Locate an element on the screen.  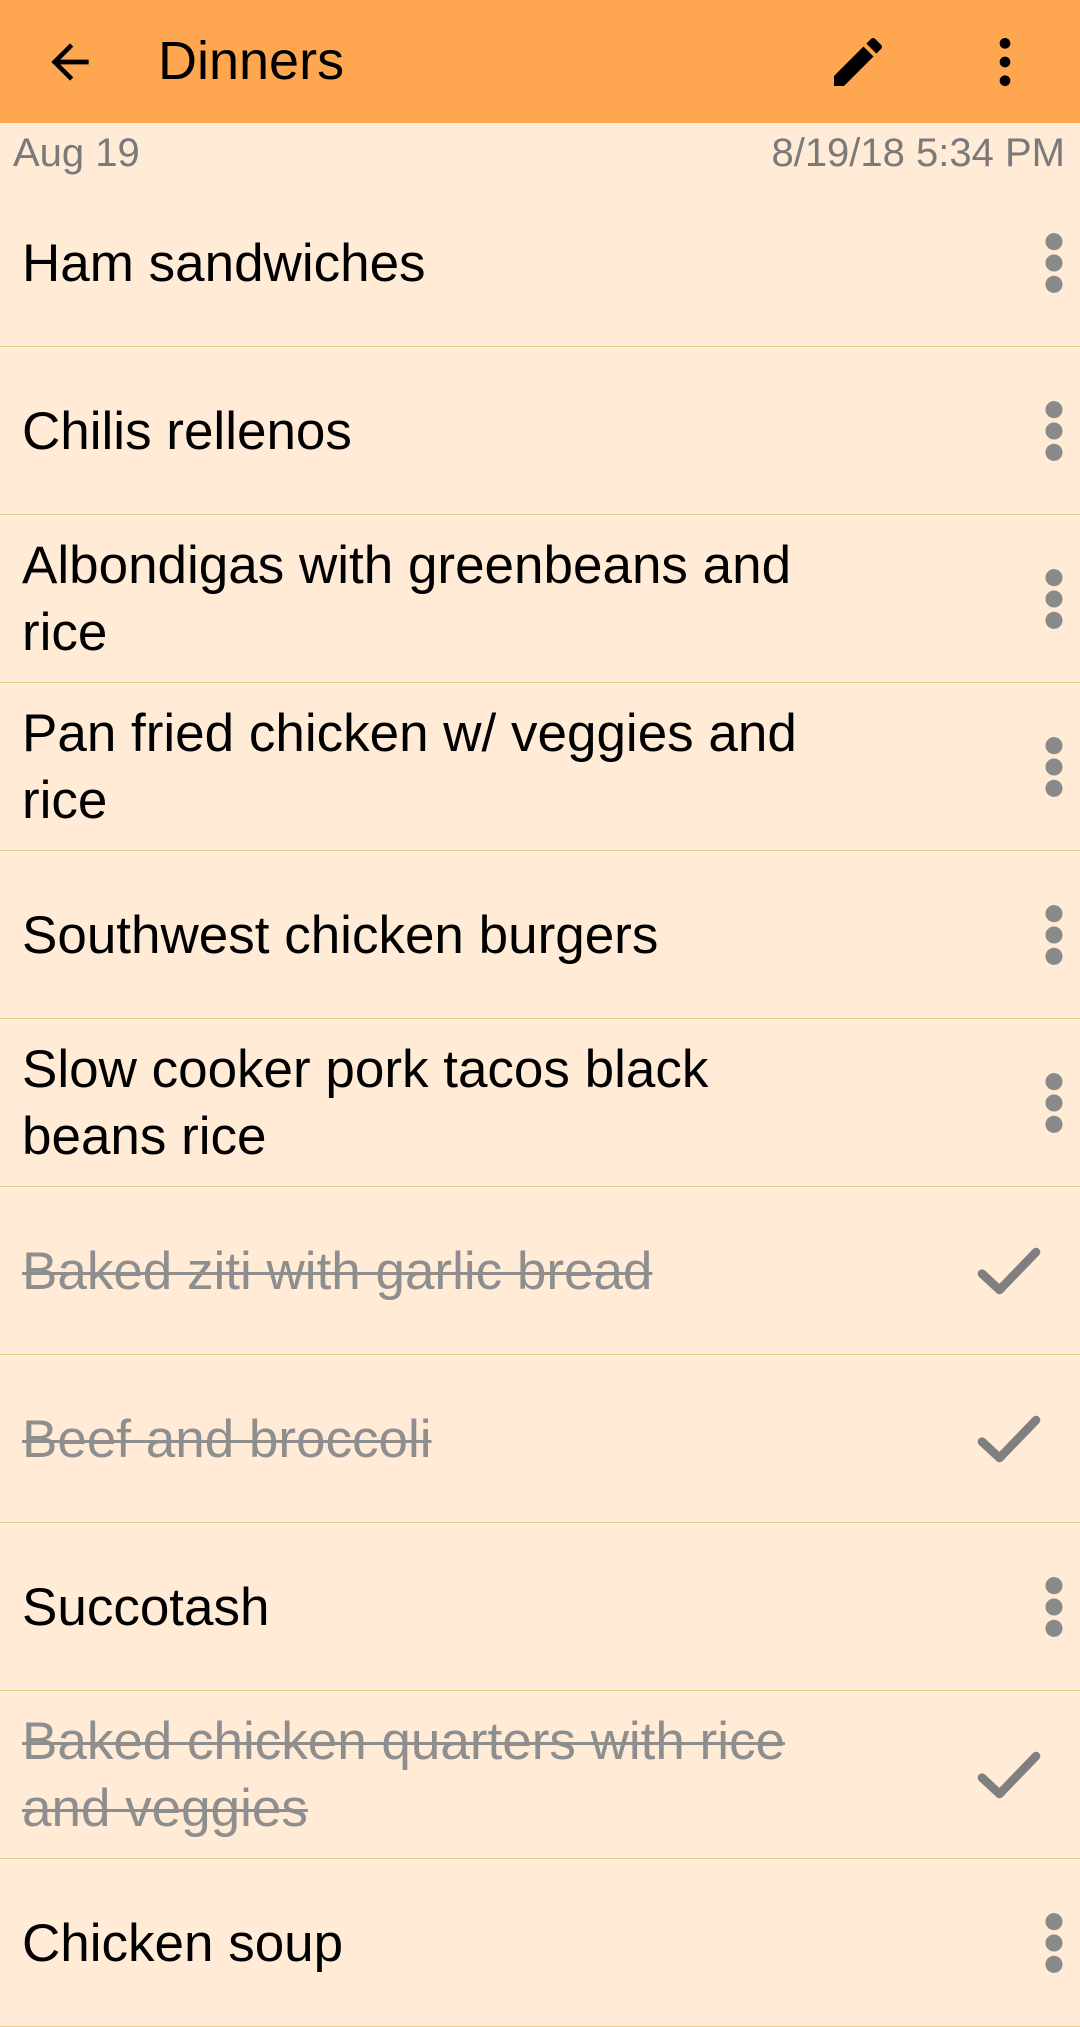
list-item: Albondigas with greenbeans and rice is located at coordinates (540, 599).